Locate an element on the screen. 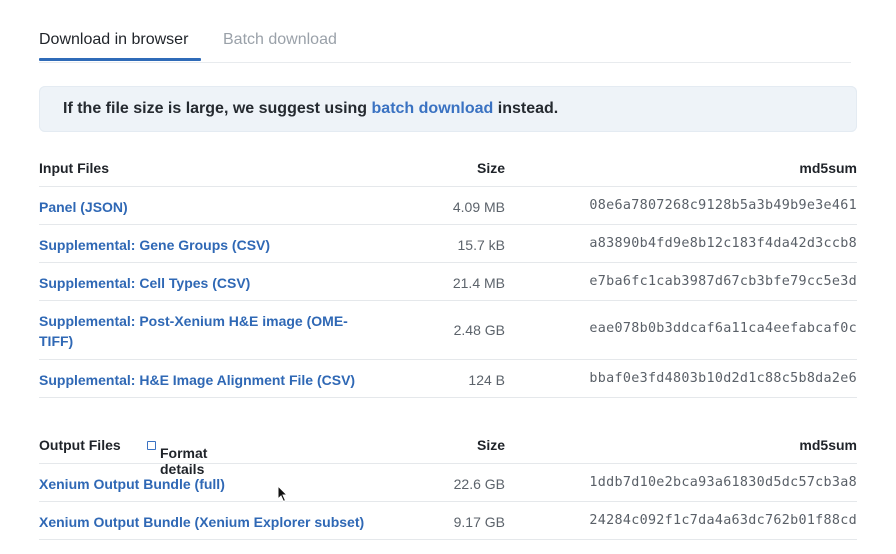  file-size: 2.48 GB is located at coordinates (479, 330).